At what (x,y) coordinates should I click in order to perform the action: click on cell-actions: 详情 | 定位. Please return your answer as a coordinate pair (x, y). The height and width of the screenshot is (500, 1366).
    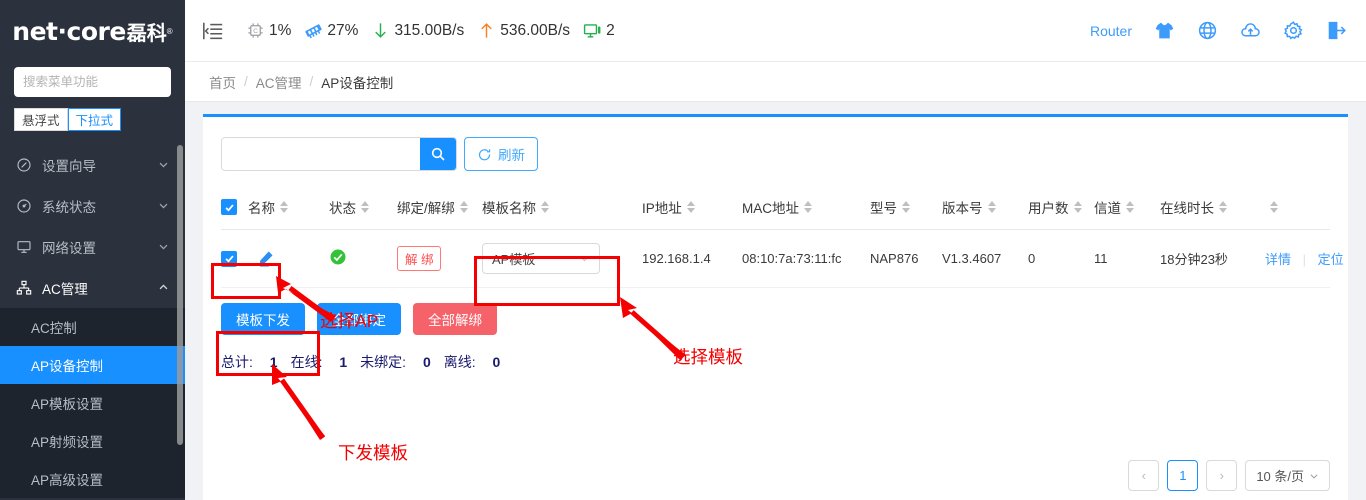
    Looking at the image, I should click on (1304, 258).